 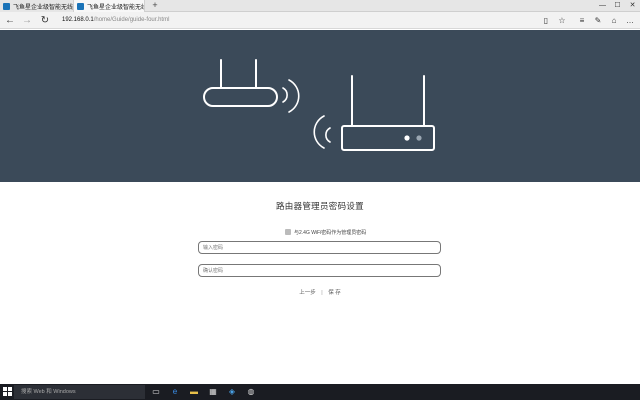 I want to click on password-input, so click(x=319, y=247).